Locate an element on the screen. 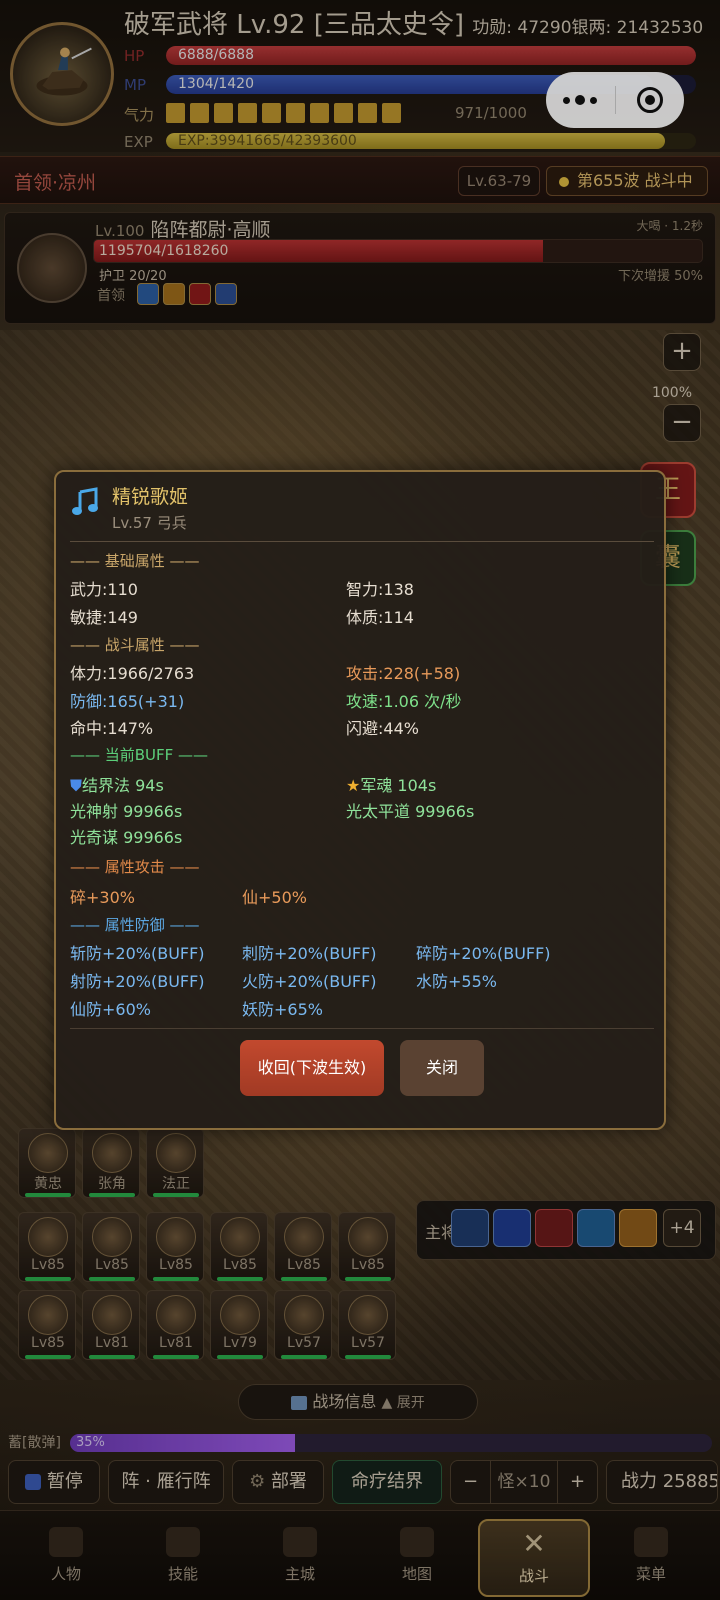 Image resolution: width=720 pixels, height=1600 pixels. stat-attack: 攻击:228(+58) is located at coordinates (403, 673).